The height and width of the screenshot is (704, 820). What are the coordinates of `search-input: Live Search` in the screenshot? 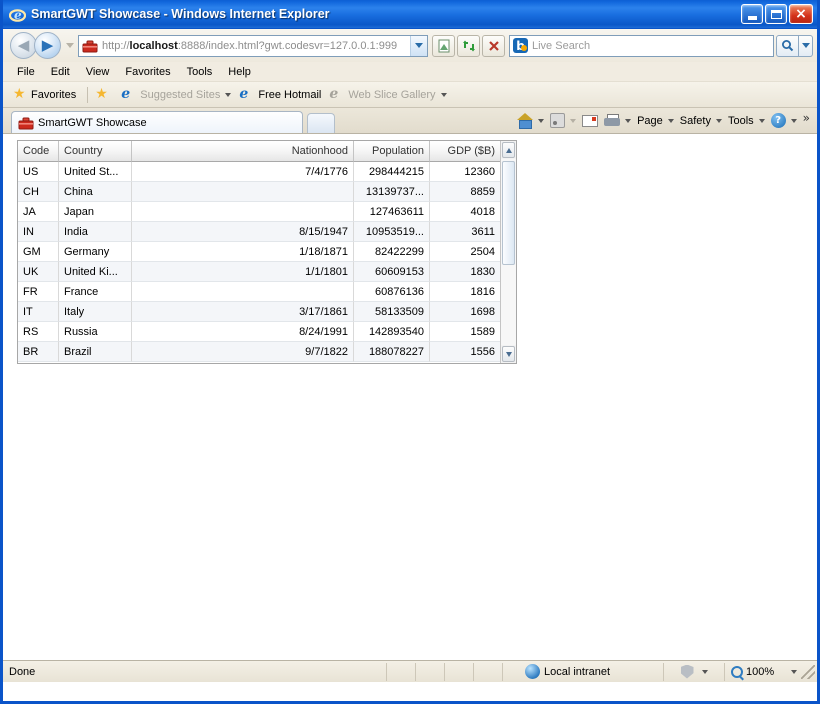 It's located at (561, 46).